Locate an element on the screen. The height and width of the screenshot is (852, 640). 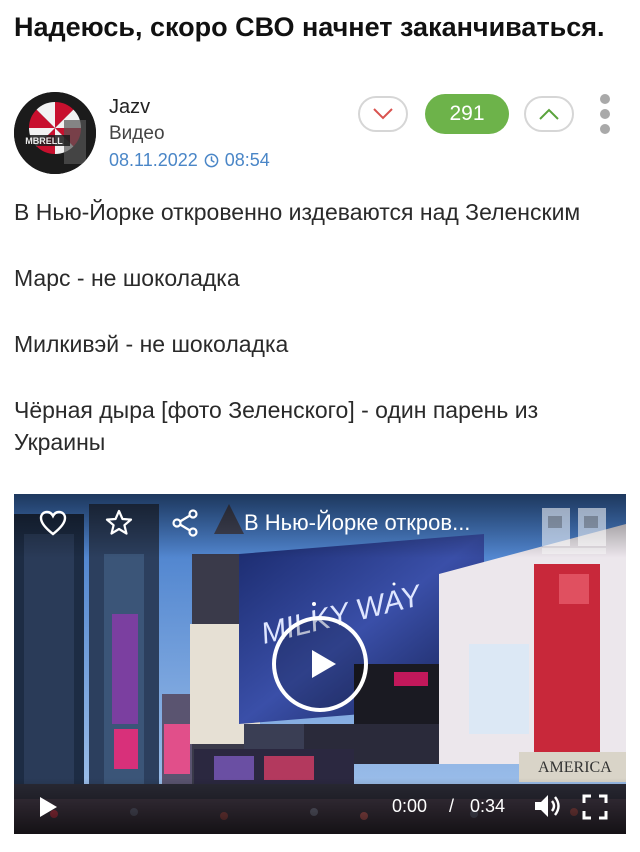
volume-icon is located at coordinates (547, 806).